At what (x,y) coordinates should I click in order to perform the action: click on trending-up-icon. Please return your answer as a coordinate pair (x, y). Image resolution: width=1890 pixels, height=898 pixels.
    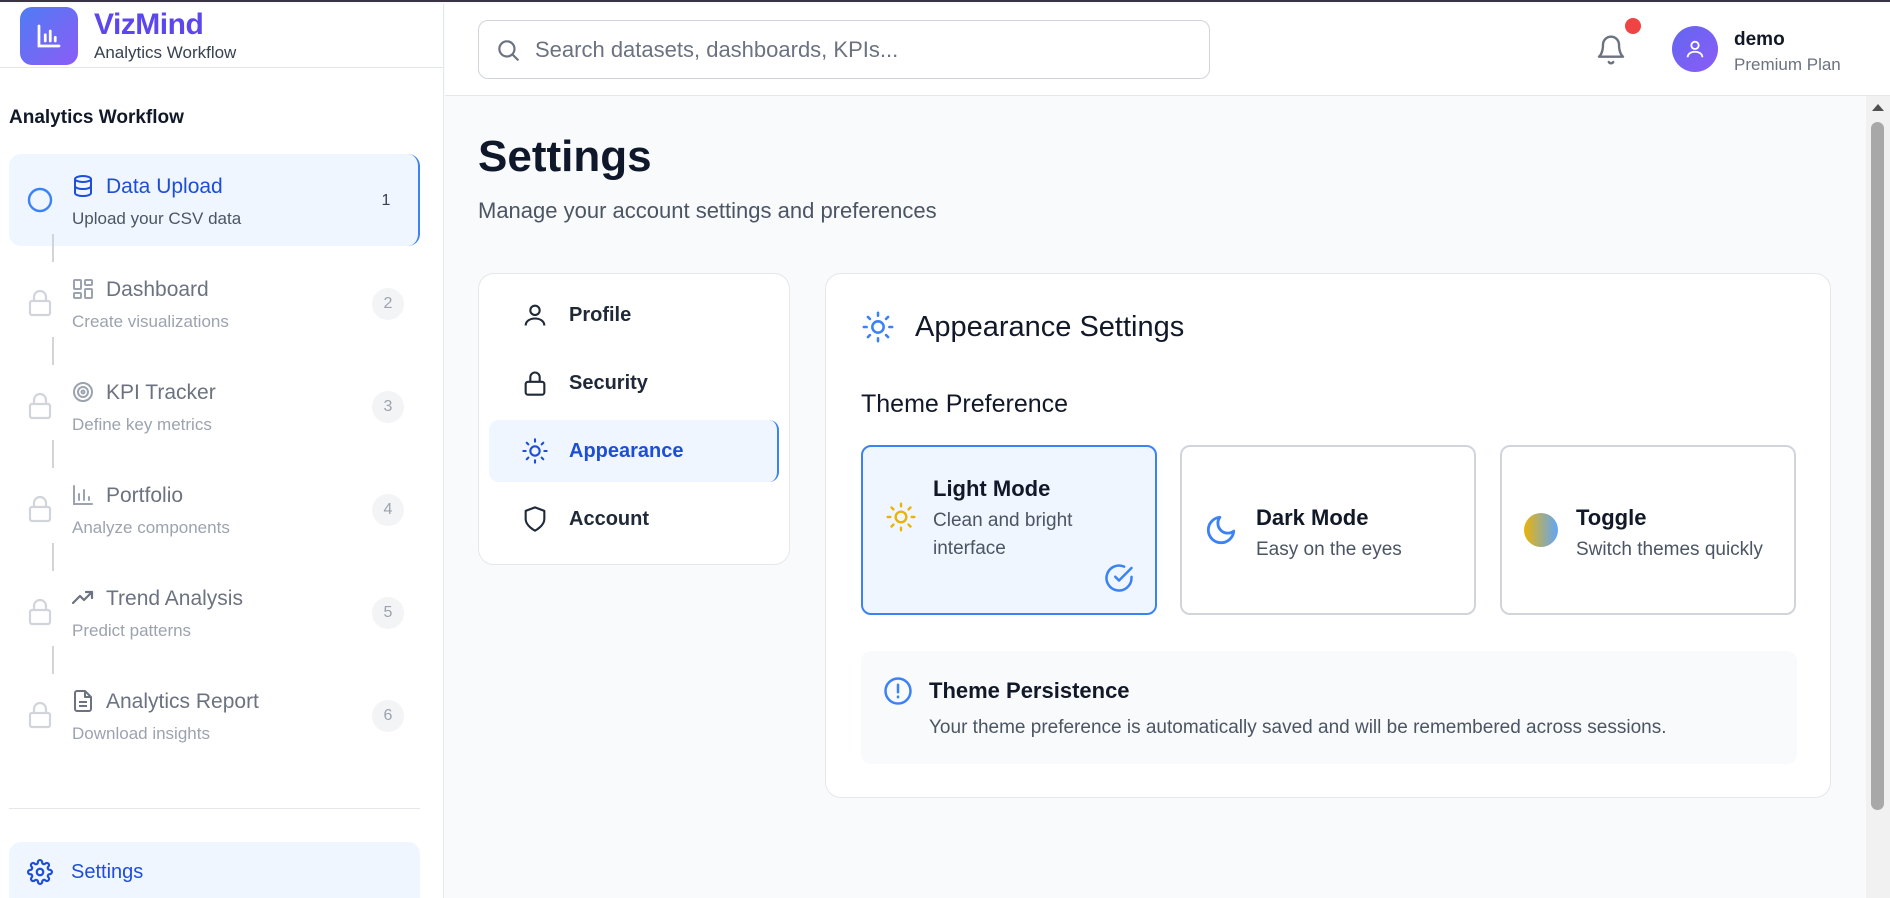
    Looking at the image, I should click on (82, 597).